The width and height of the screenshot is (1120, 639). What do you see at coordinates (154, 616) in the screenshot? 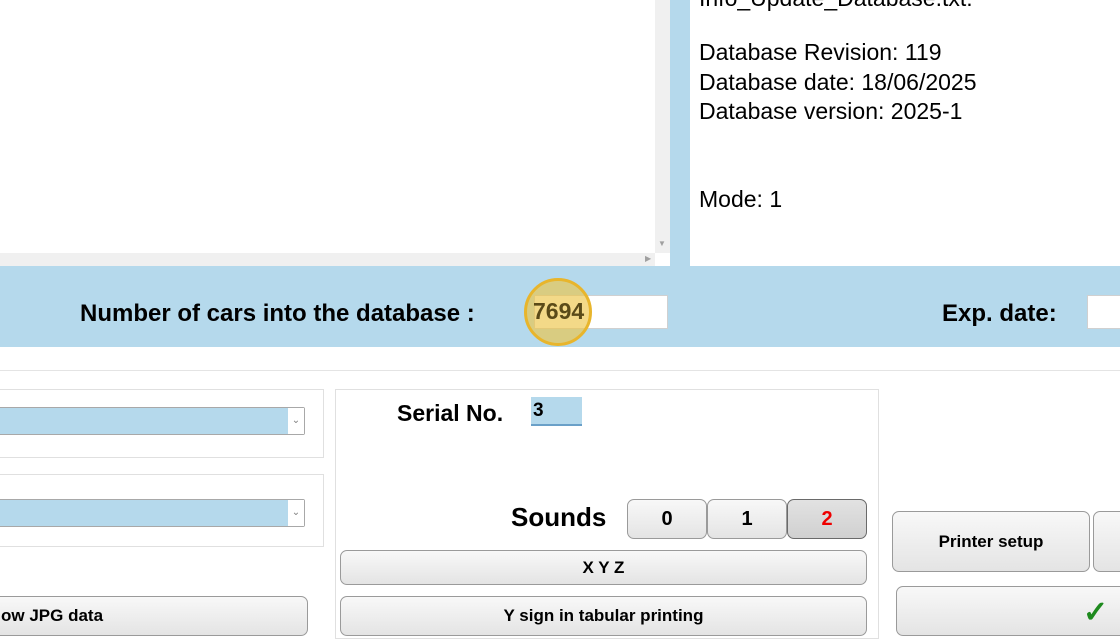
I see `show-jpg-data-button: ow JPG data` at bounding box center [154, 616].